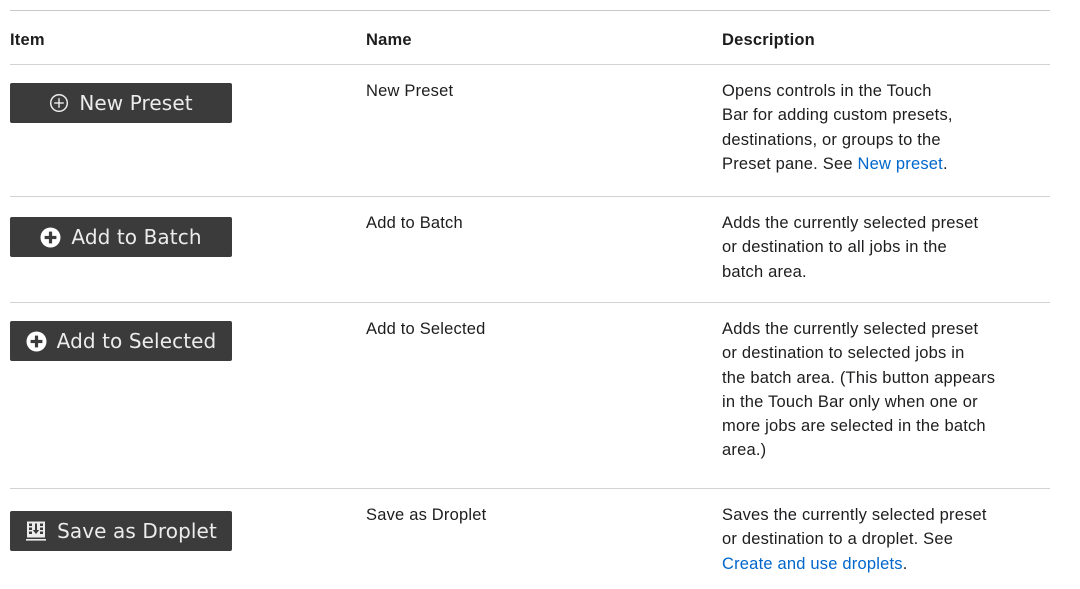 This screenshot has height=589, width=1080. What do you see at coordinates (136, 340) in the screenshot?
I see `button-label: Add to Selected` at bounding box center [136, 340].